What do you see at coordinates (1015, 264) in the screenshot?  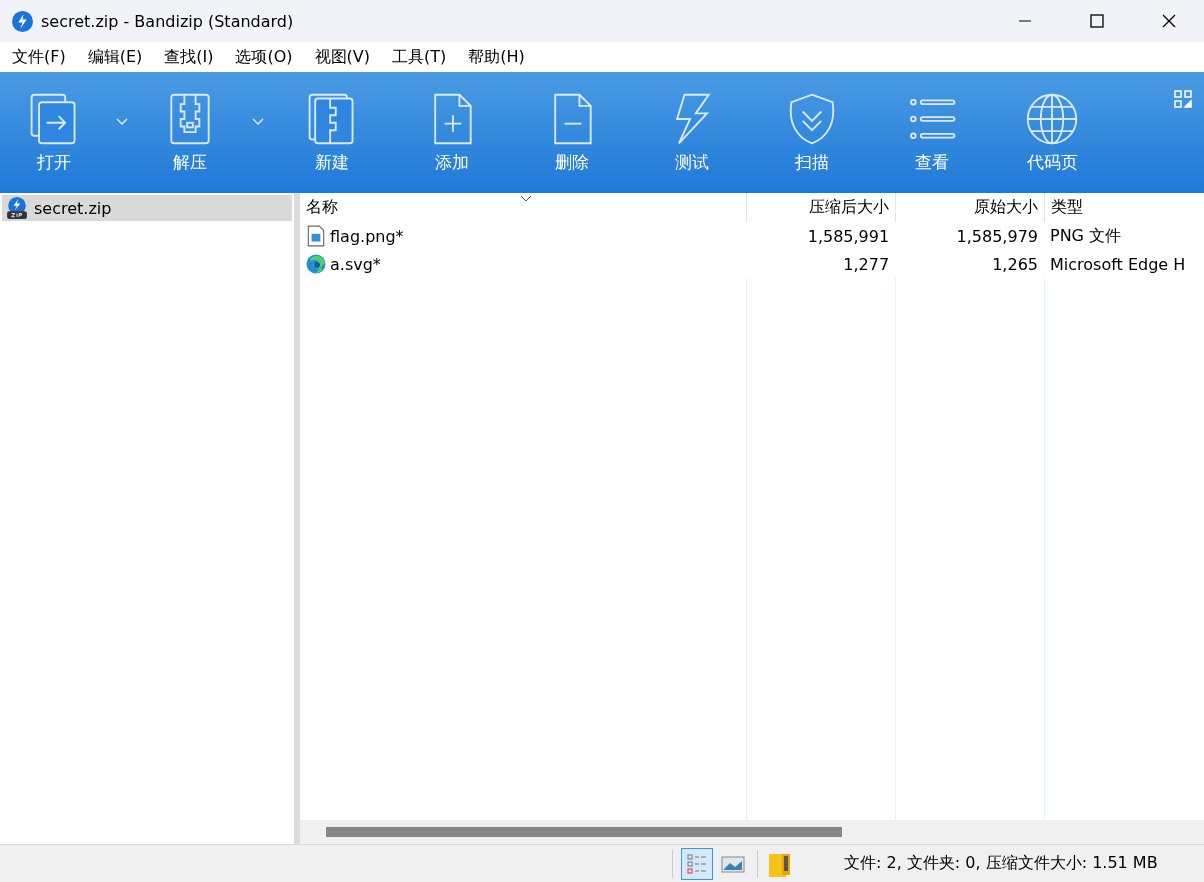 I see `table-cell-text: 1,265` at bounding box center [1015, 264].